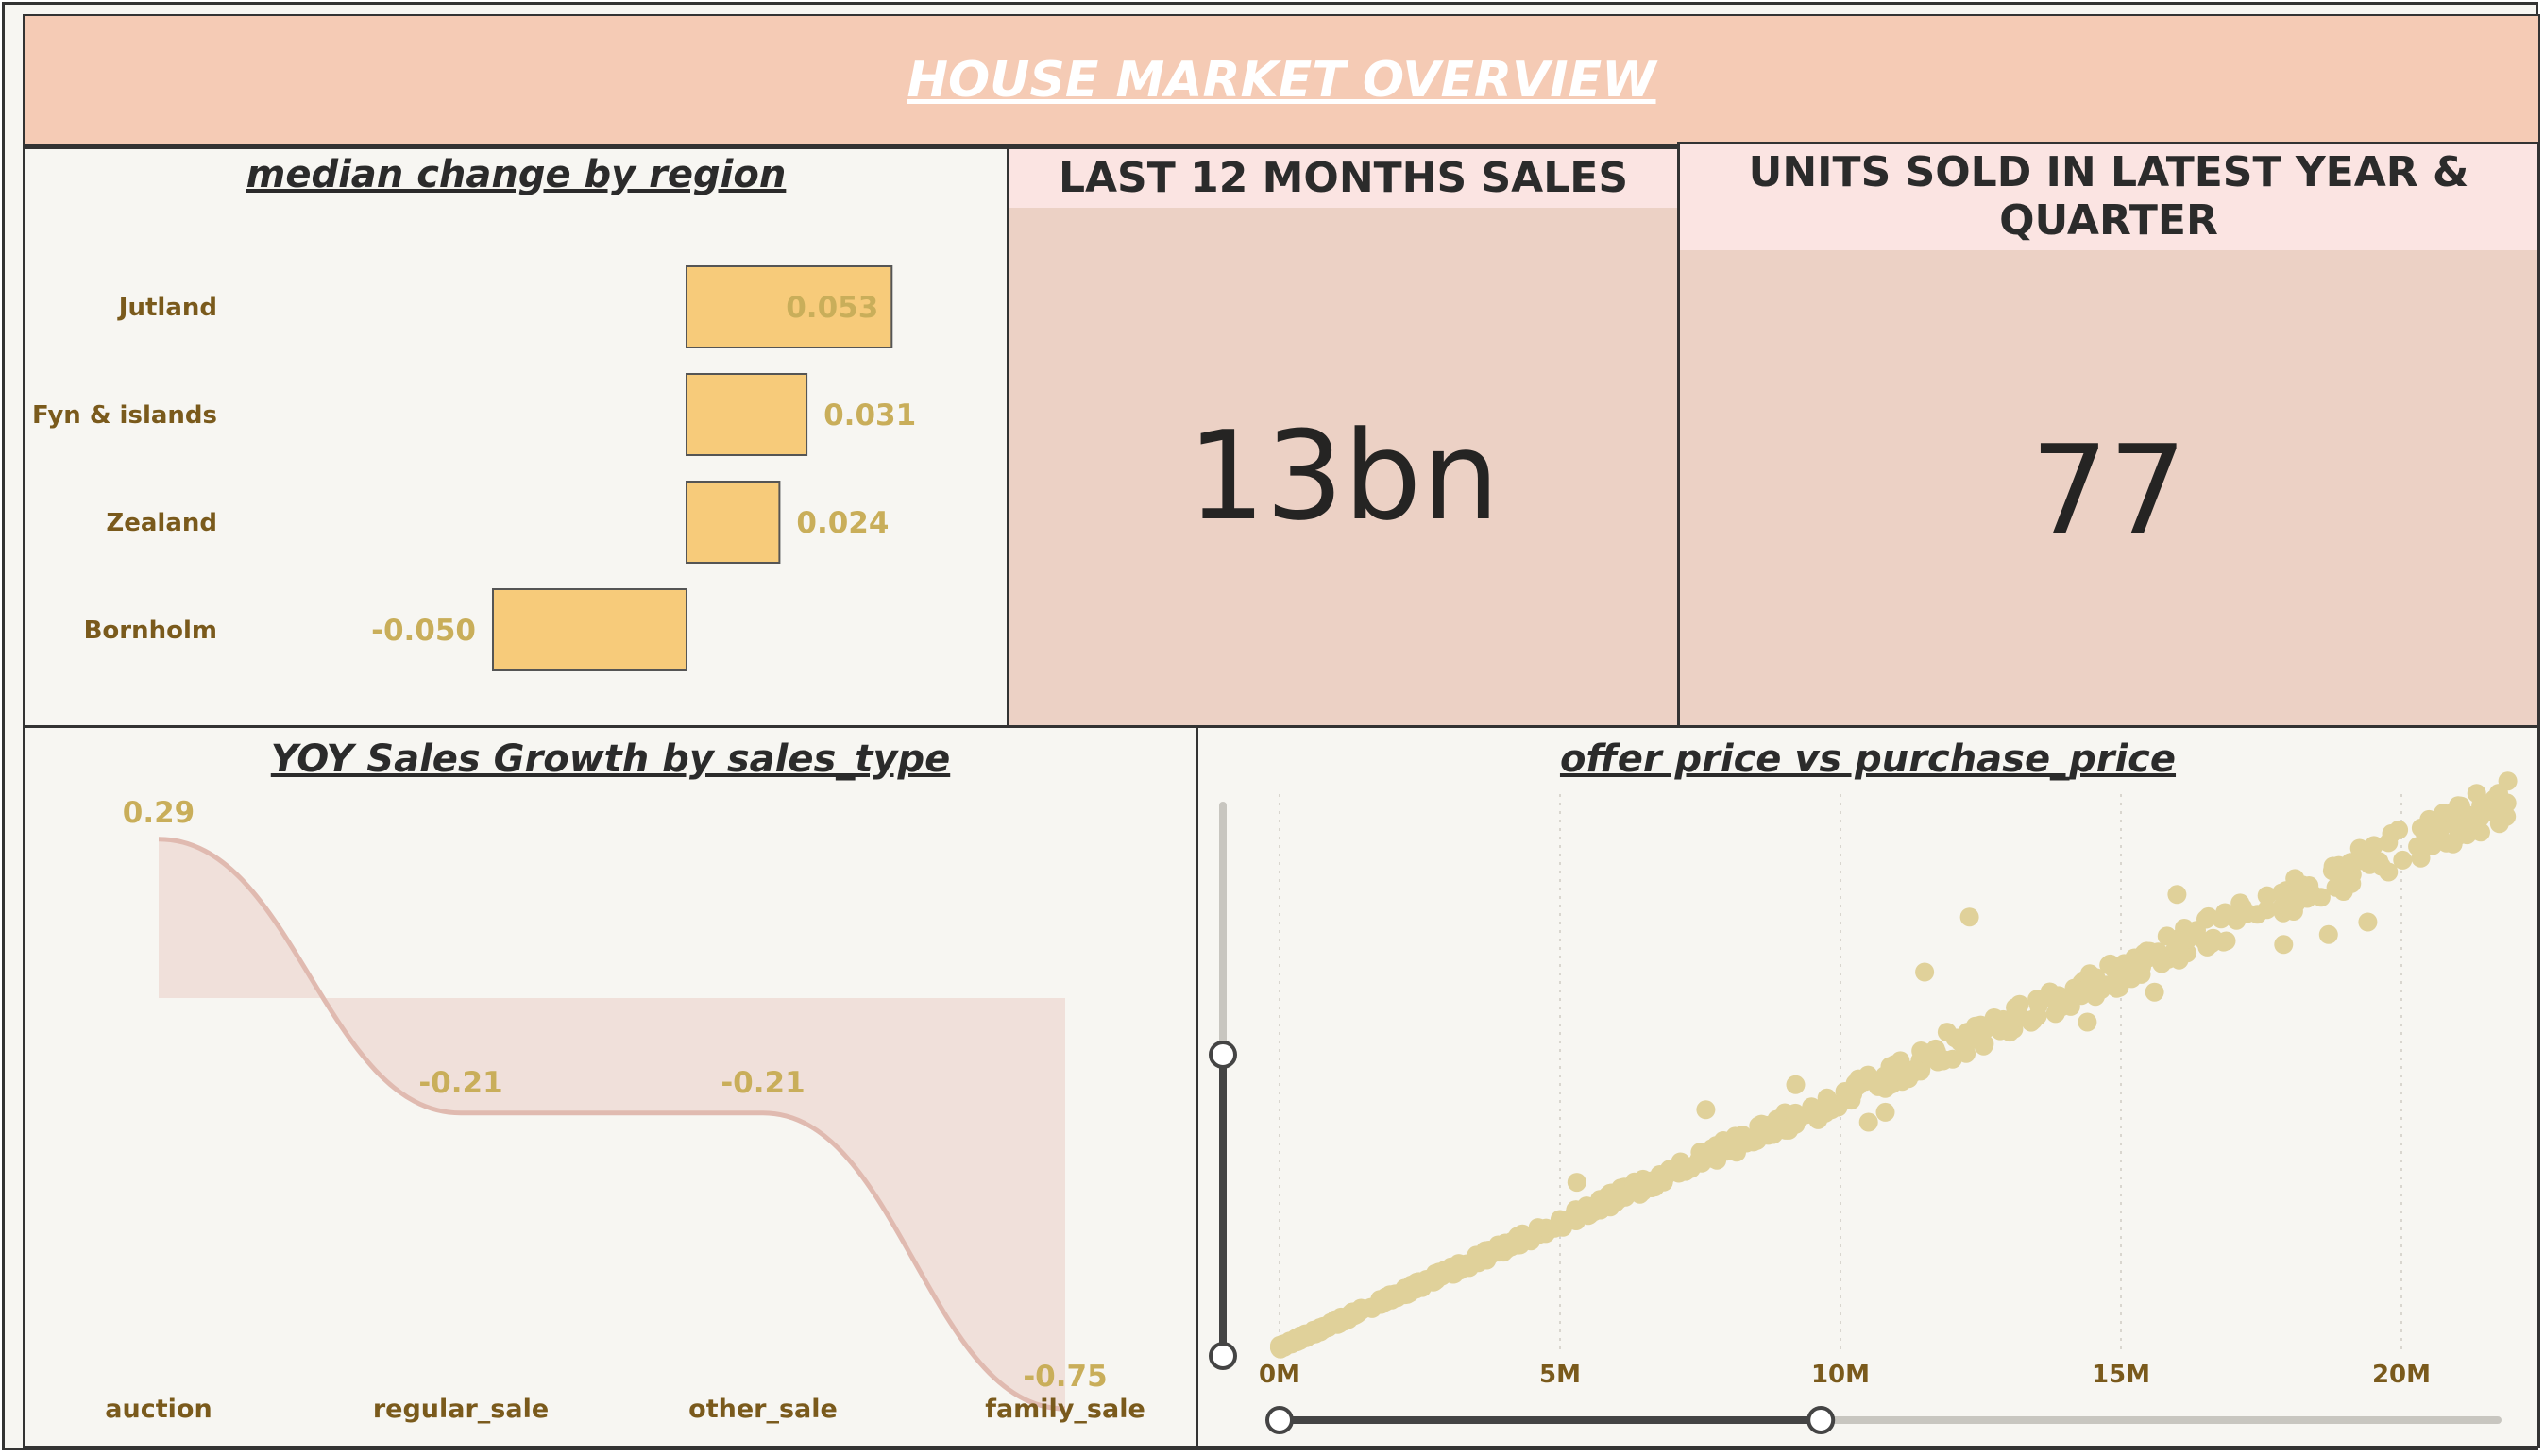 This screenshot has height=1456, width=2544. What do you see at coordinates (2108, 490) in the screenshot?
I see `units-sold-value: 77` at bounding box center [2108, 490].